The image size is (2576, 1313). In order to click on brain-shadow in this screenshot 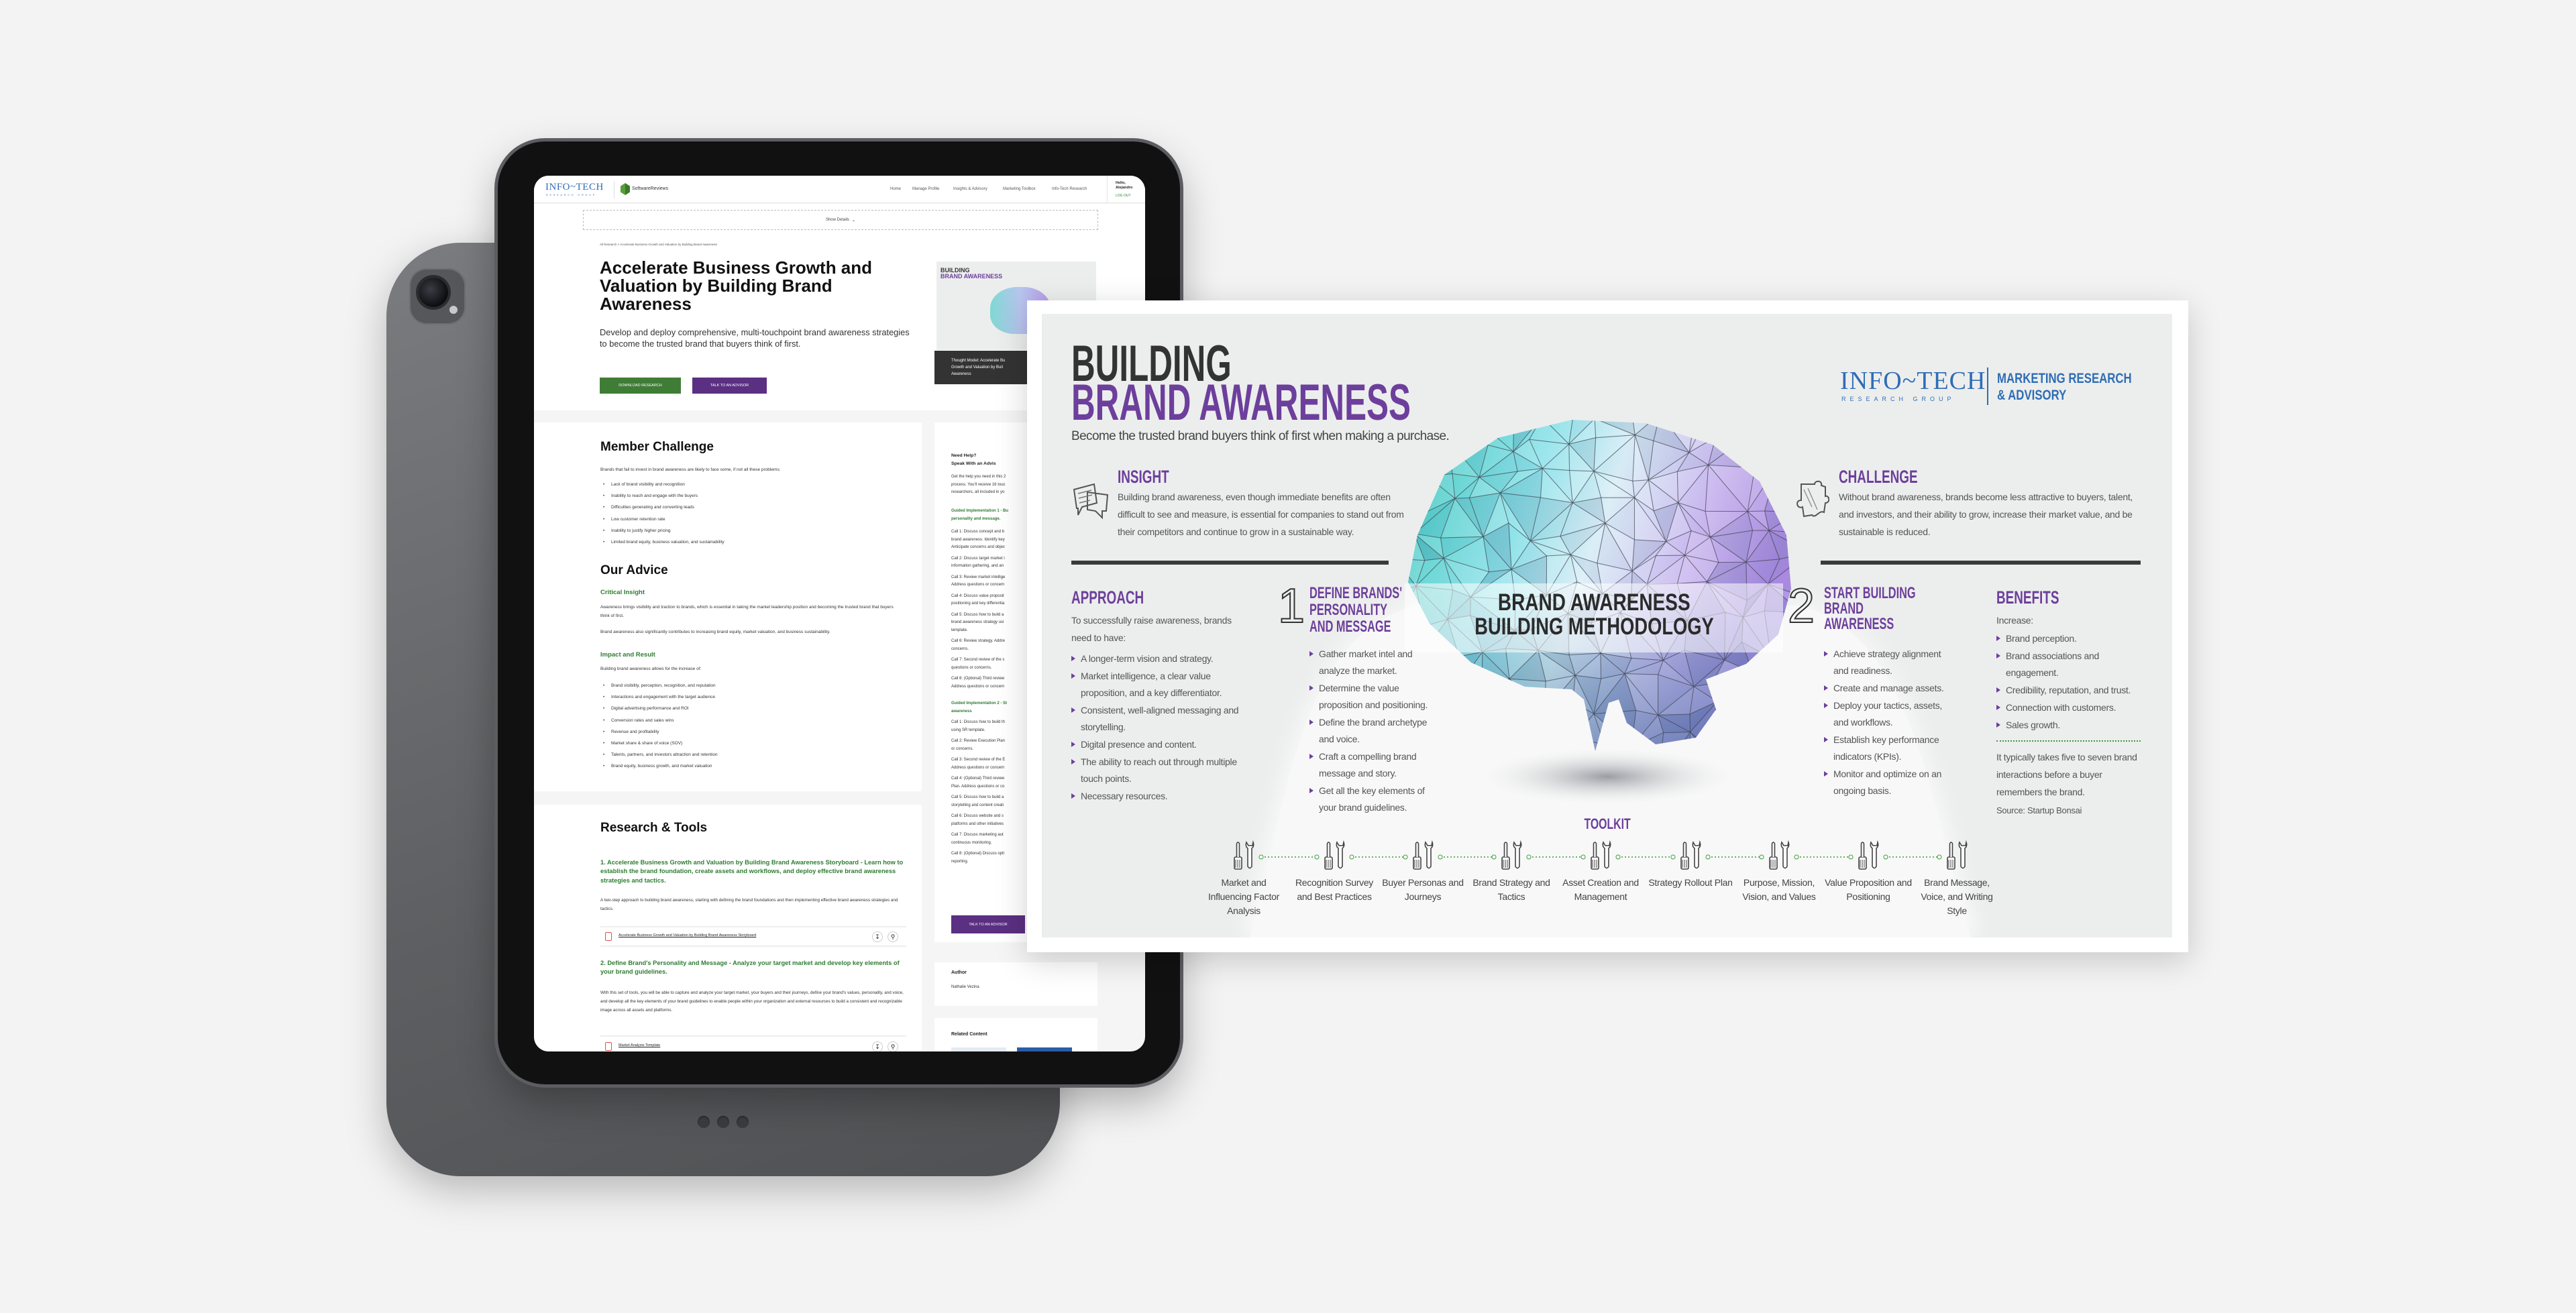, I will do `click(1607, 776)`.